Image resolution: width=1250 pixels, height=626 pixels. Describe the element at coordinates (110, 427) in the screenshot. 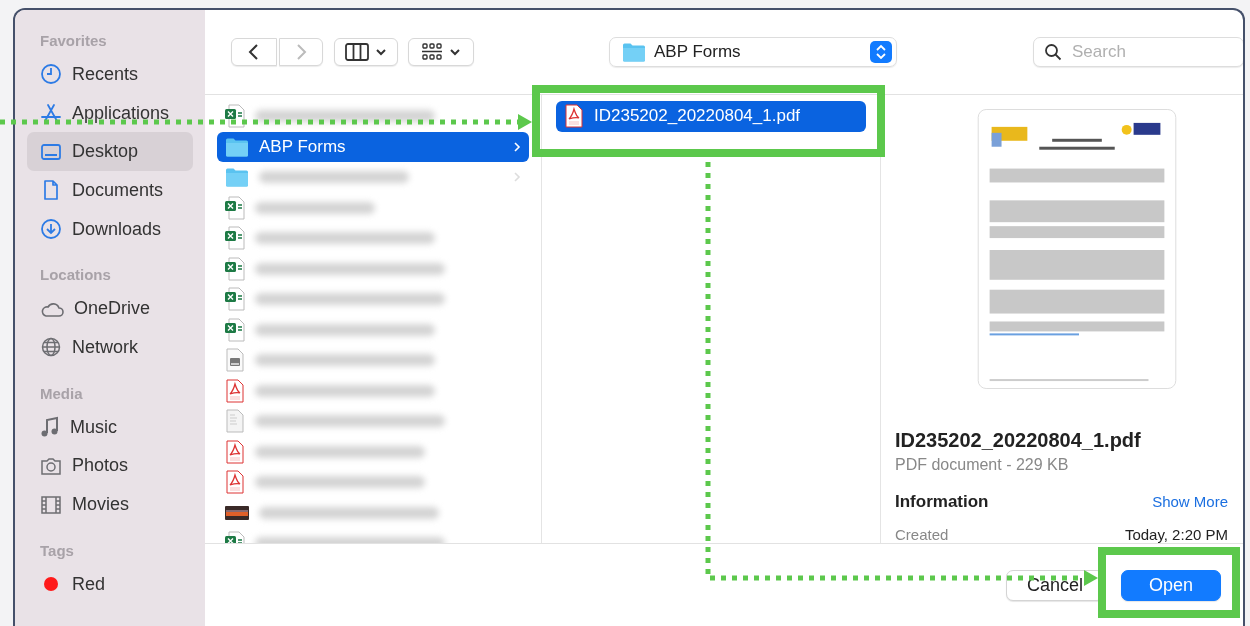

I see `sidebar-item: Music` at that location.